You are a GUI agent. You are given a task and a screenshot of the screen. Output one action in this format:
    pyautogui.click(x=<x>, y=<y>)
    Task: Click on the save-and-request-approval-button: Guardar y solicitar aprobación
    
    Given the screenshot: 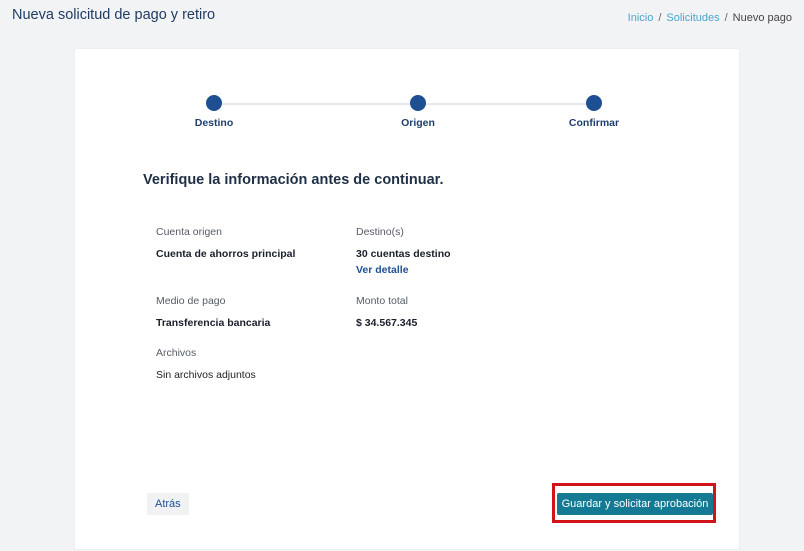 What is the action you would take?
    pyautogui.click(x=635, y=504)
    